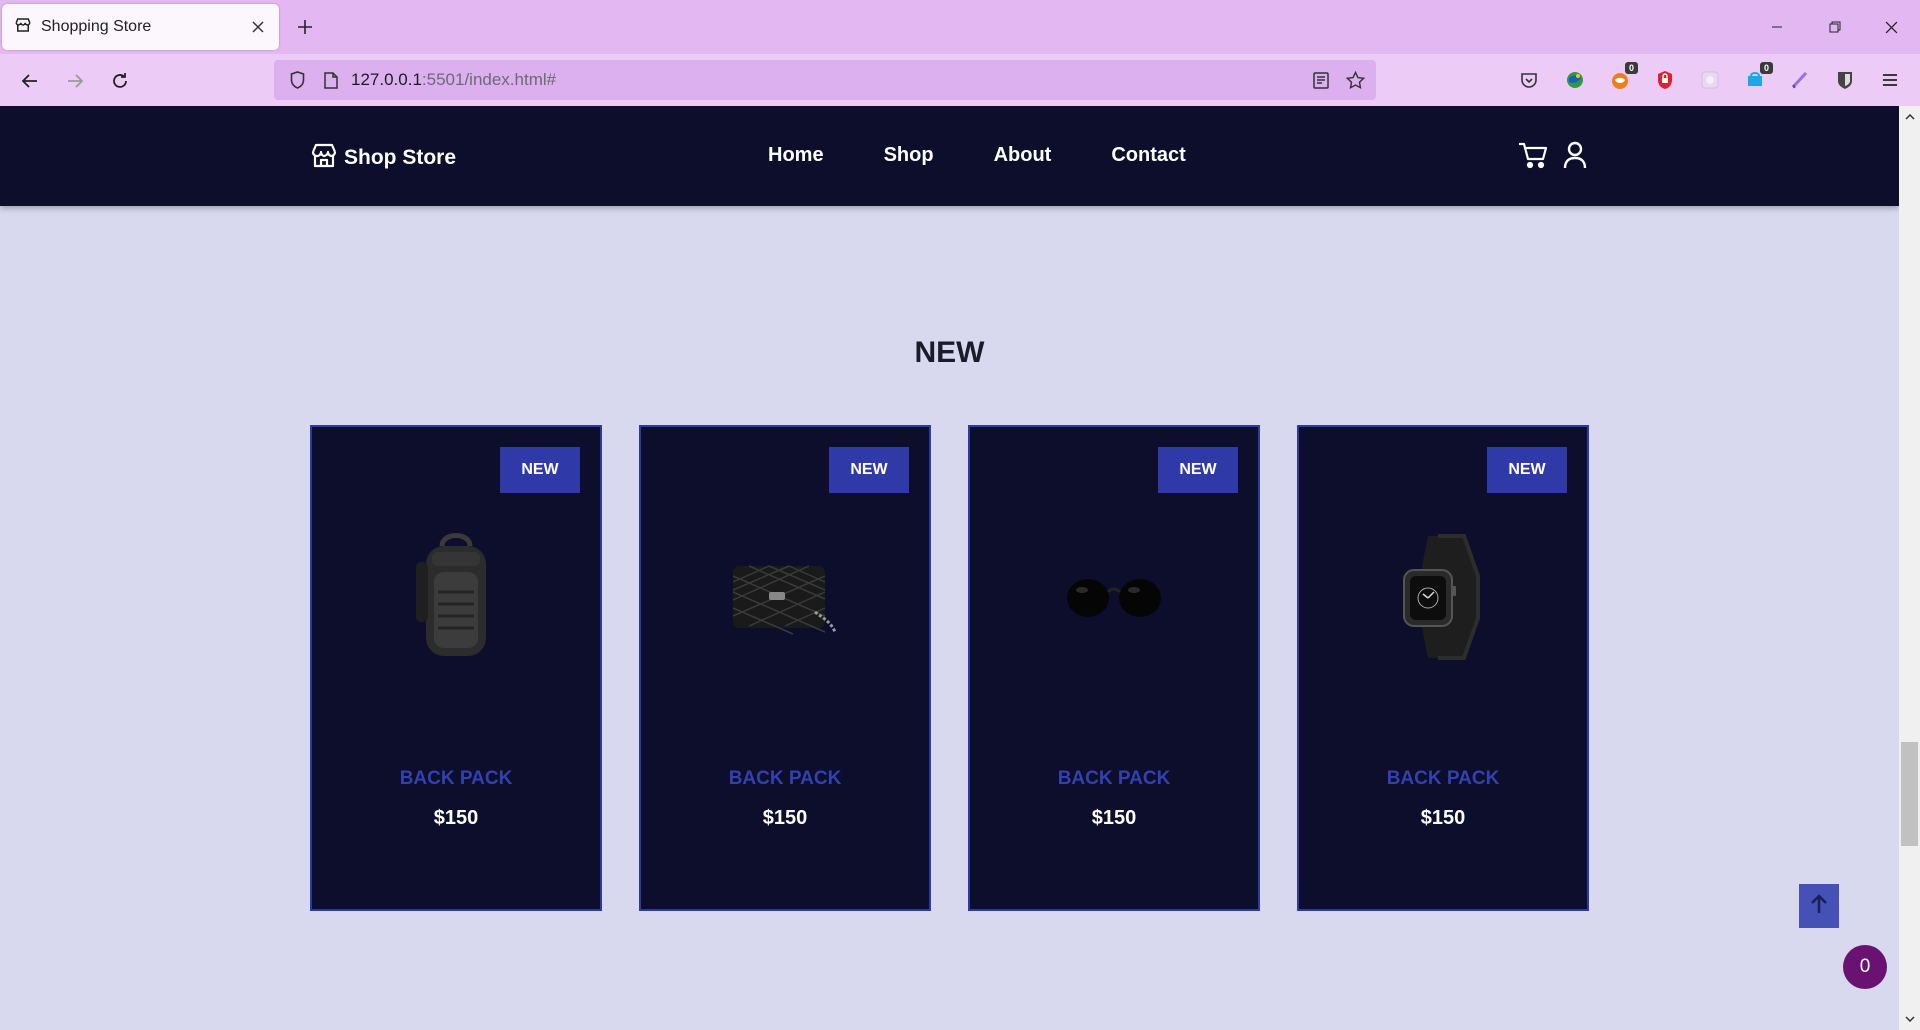 The image size is (1920, 1030). I want to click on main-menu: Home Shop About Contact, so click(1007, 155).